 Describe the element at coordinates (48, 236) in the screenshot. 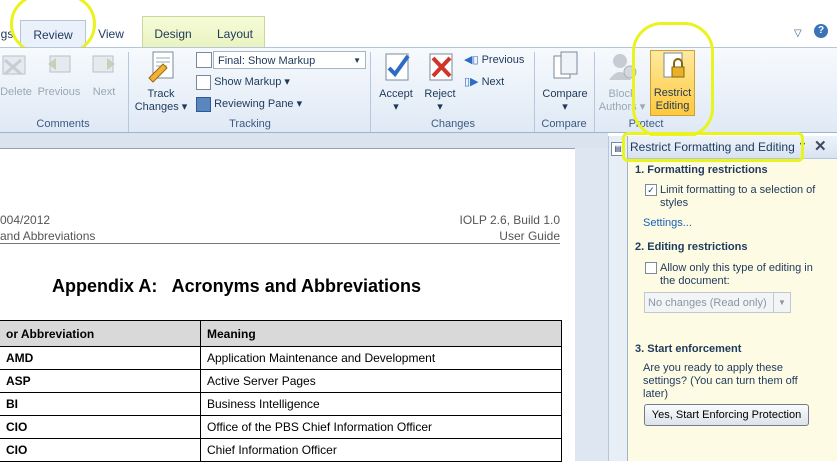

I see `doc-header-section: and Abbreviations` at that location.